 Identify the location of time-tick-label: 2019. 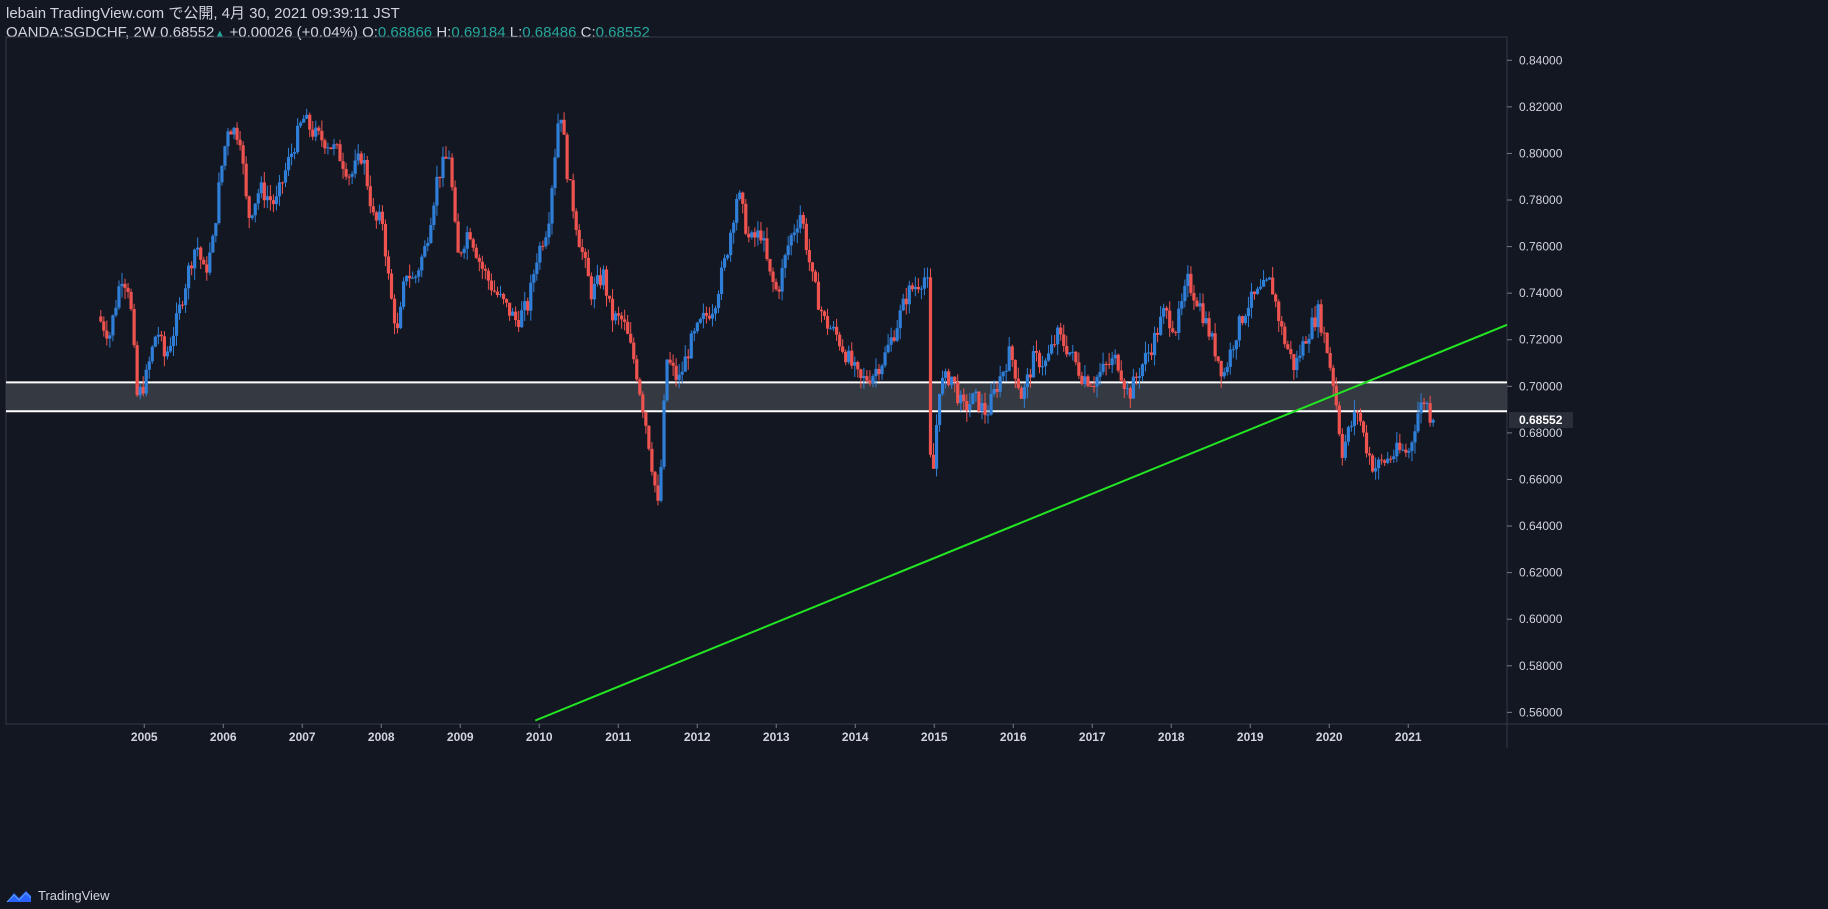
(1250, 737).